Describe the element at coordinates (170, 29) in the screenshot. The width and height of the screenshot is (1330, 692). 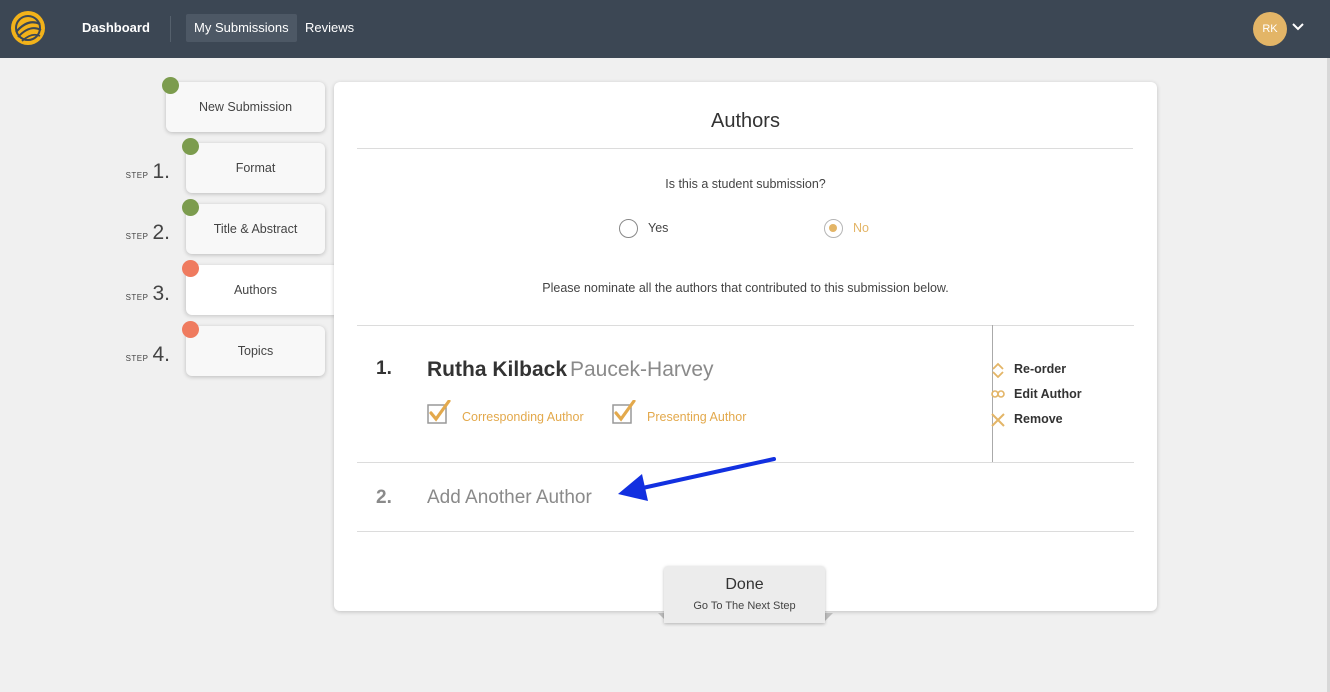
I see `nav-divider` at that location.